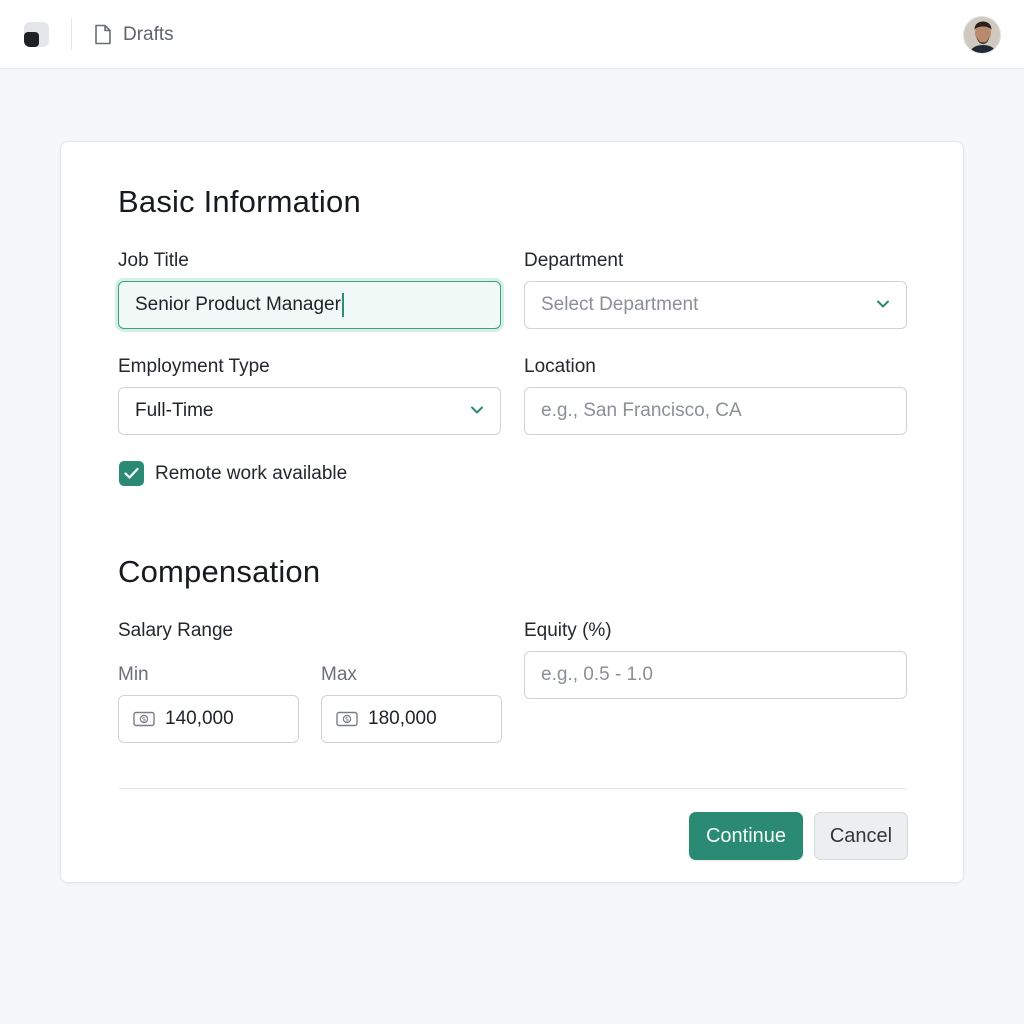 This screenshot has height=1024, width=1024. I want to click on location-input: e.g., San Francisco, CA, so click(715, 411).